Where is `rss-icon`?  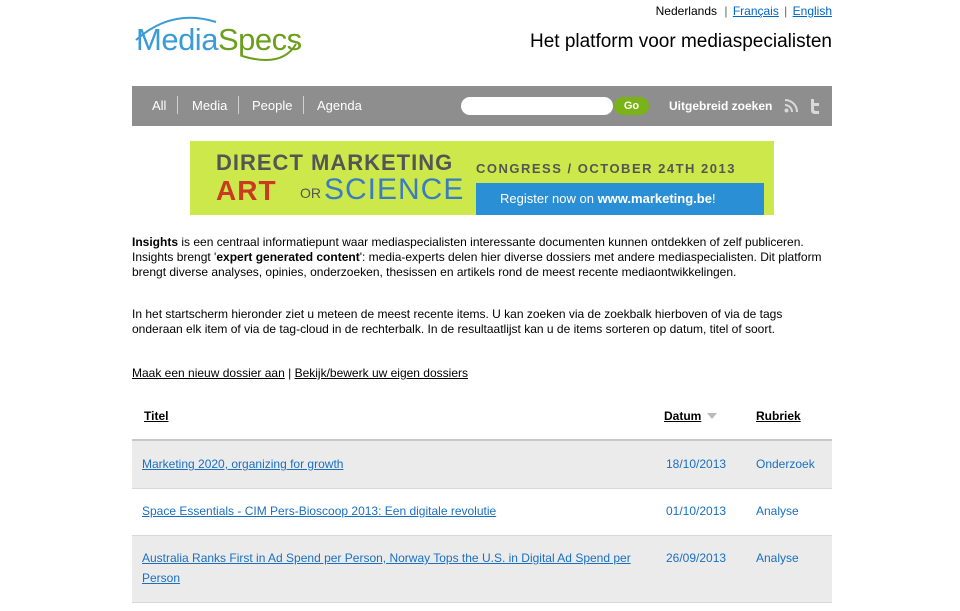 rss-icon is located at coordinates (791, 106).